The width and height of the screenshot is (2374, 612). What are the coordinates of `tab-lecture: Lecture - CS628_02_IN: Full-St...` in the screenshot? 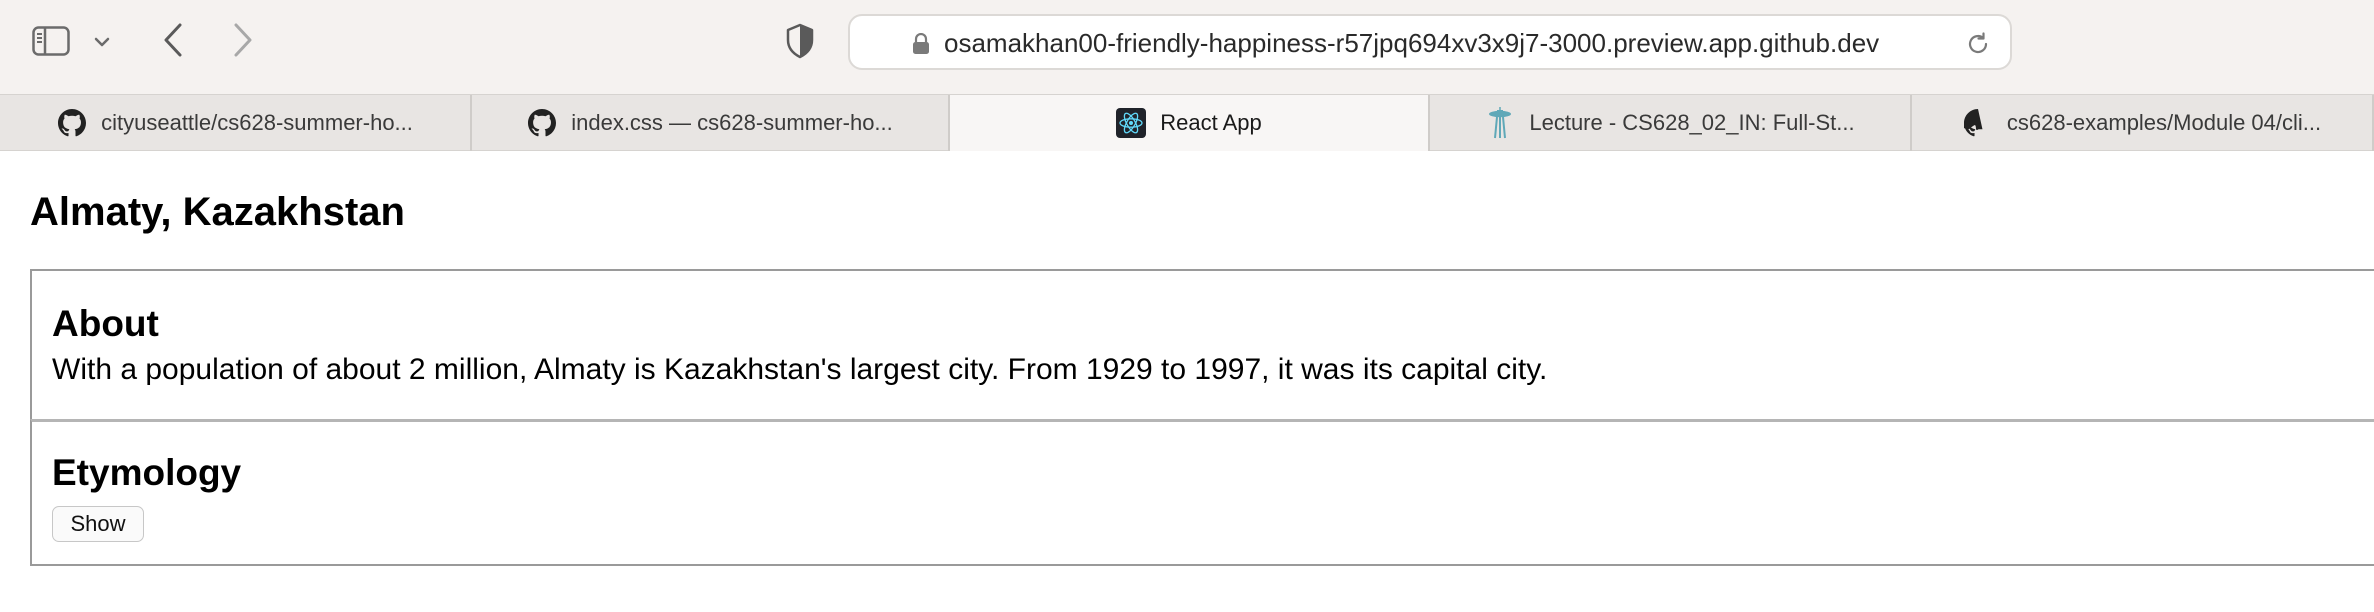 It's located at (1671, 123).